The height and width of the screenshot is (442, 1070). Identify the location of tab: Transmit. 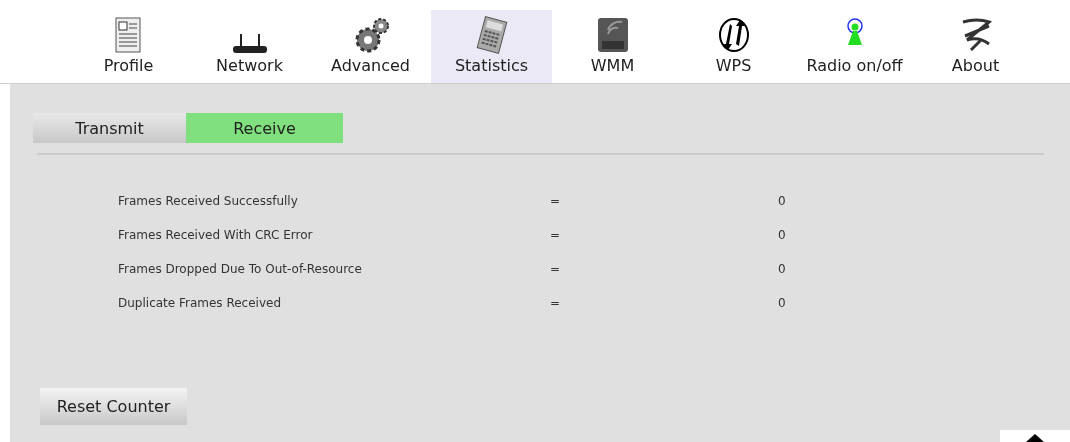
(109, 128).